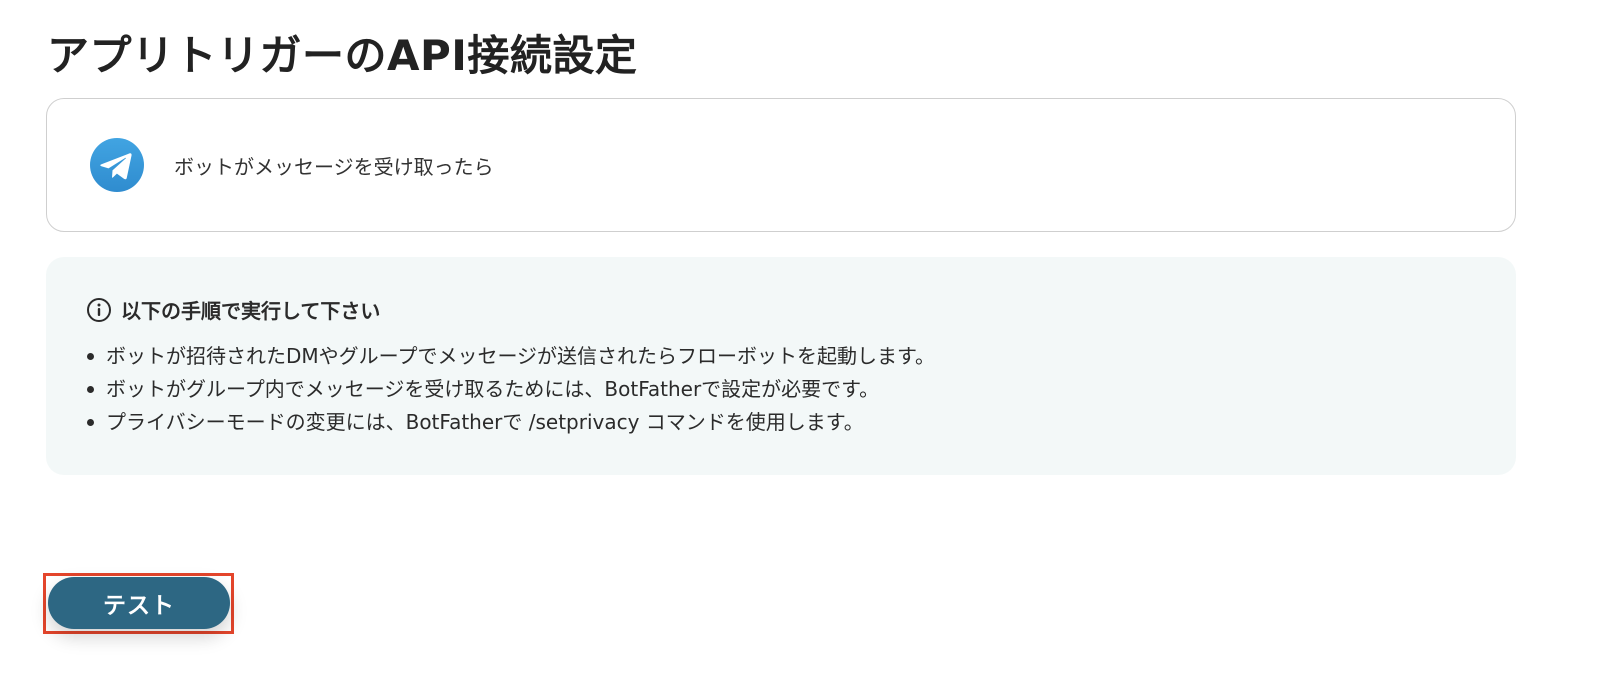  What do you see at coordinates (99, 309) in the screenshot?
I see `info-icon` at bounding box center [99, 309].